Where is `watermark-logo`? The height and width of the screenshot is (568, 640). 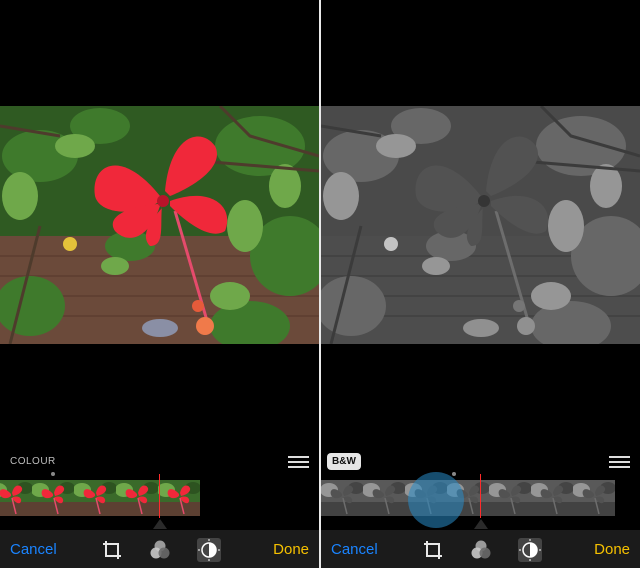 watermark-logo is located at coordinates (436, 500).